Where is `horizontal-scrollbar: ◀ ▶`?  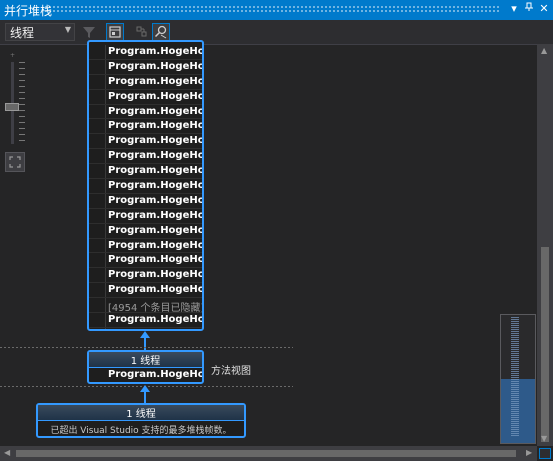
horizontal-scrollbar: ◀ ▶ is located at coordinates (268, 453).